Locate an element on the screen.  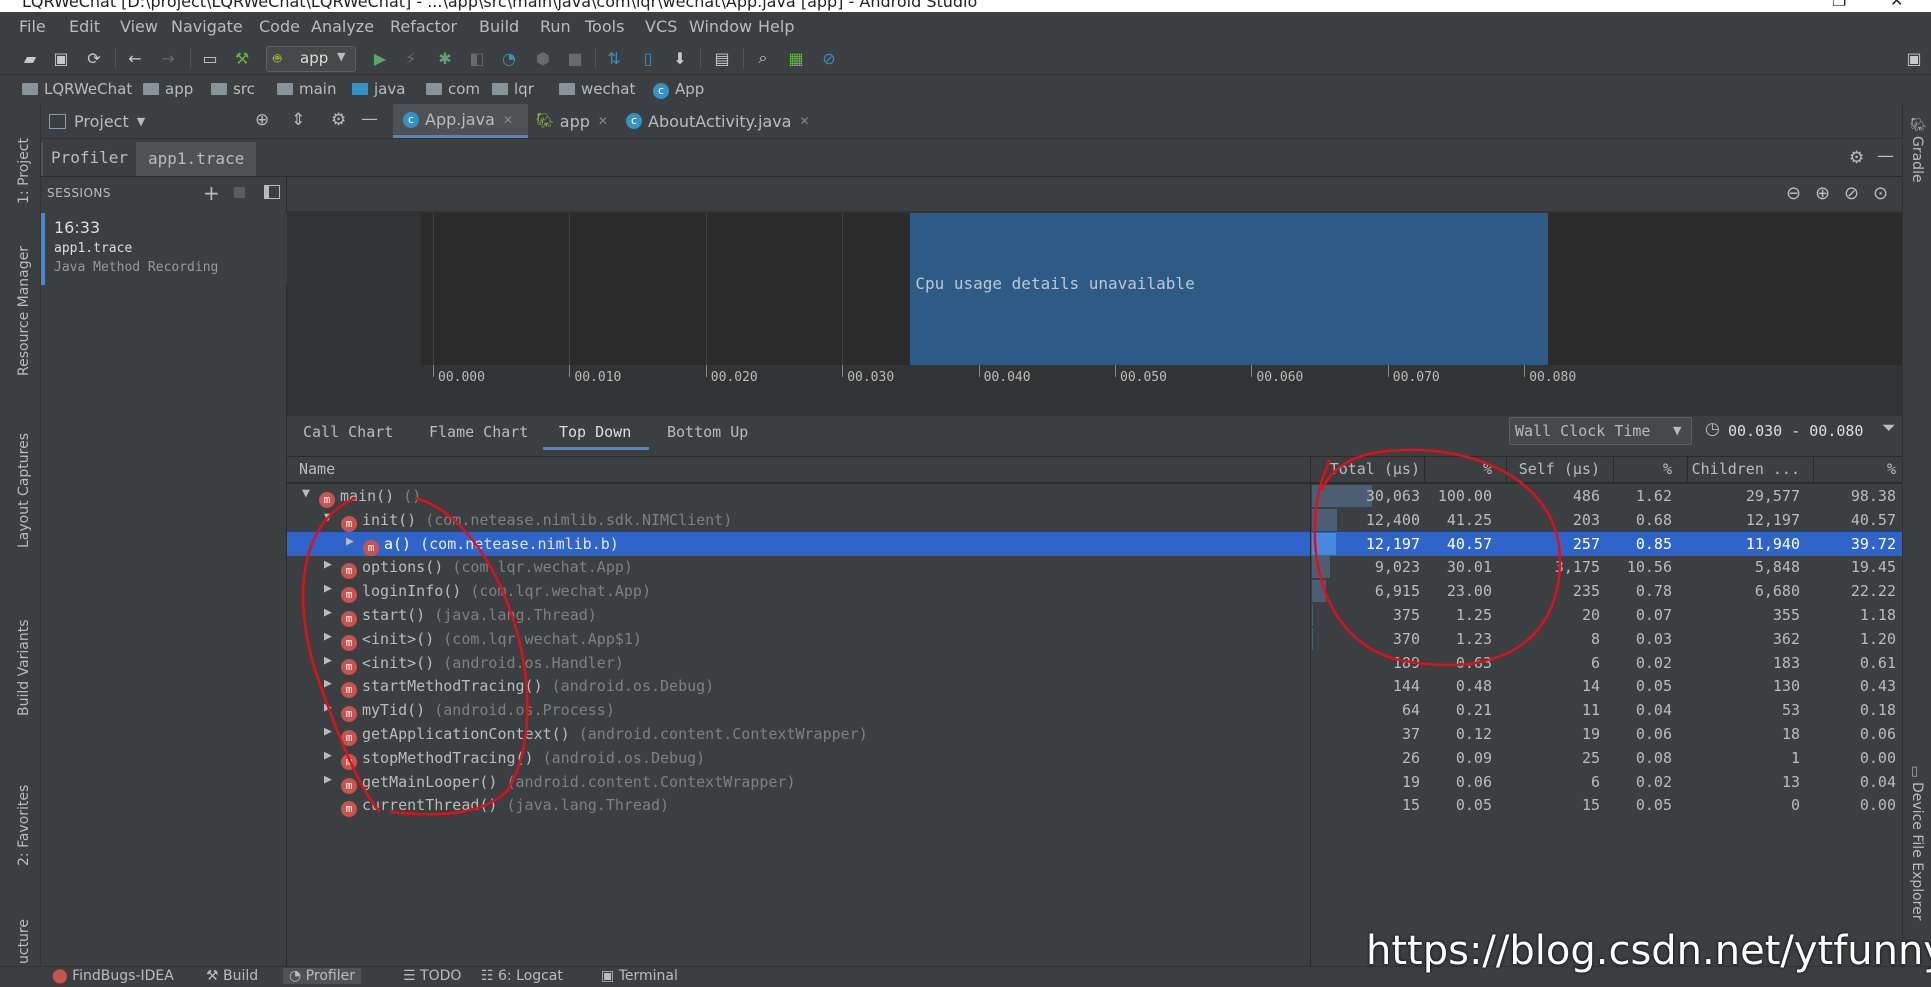
menu-navigate: Navigate is located at coordinates (207, 26).